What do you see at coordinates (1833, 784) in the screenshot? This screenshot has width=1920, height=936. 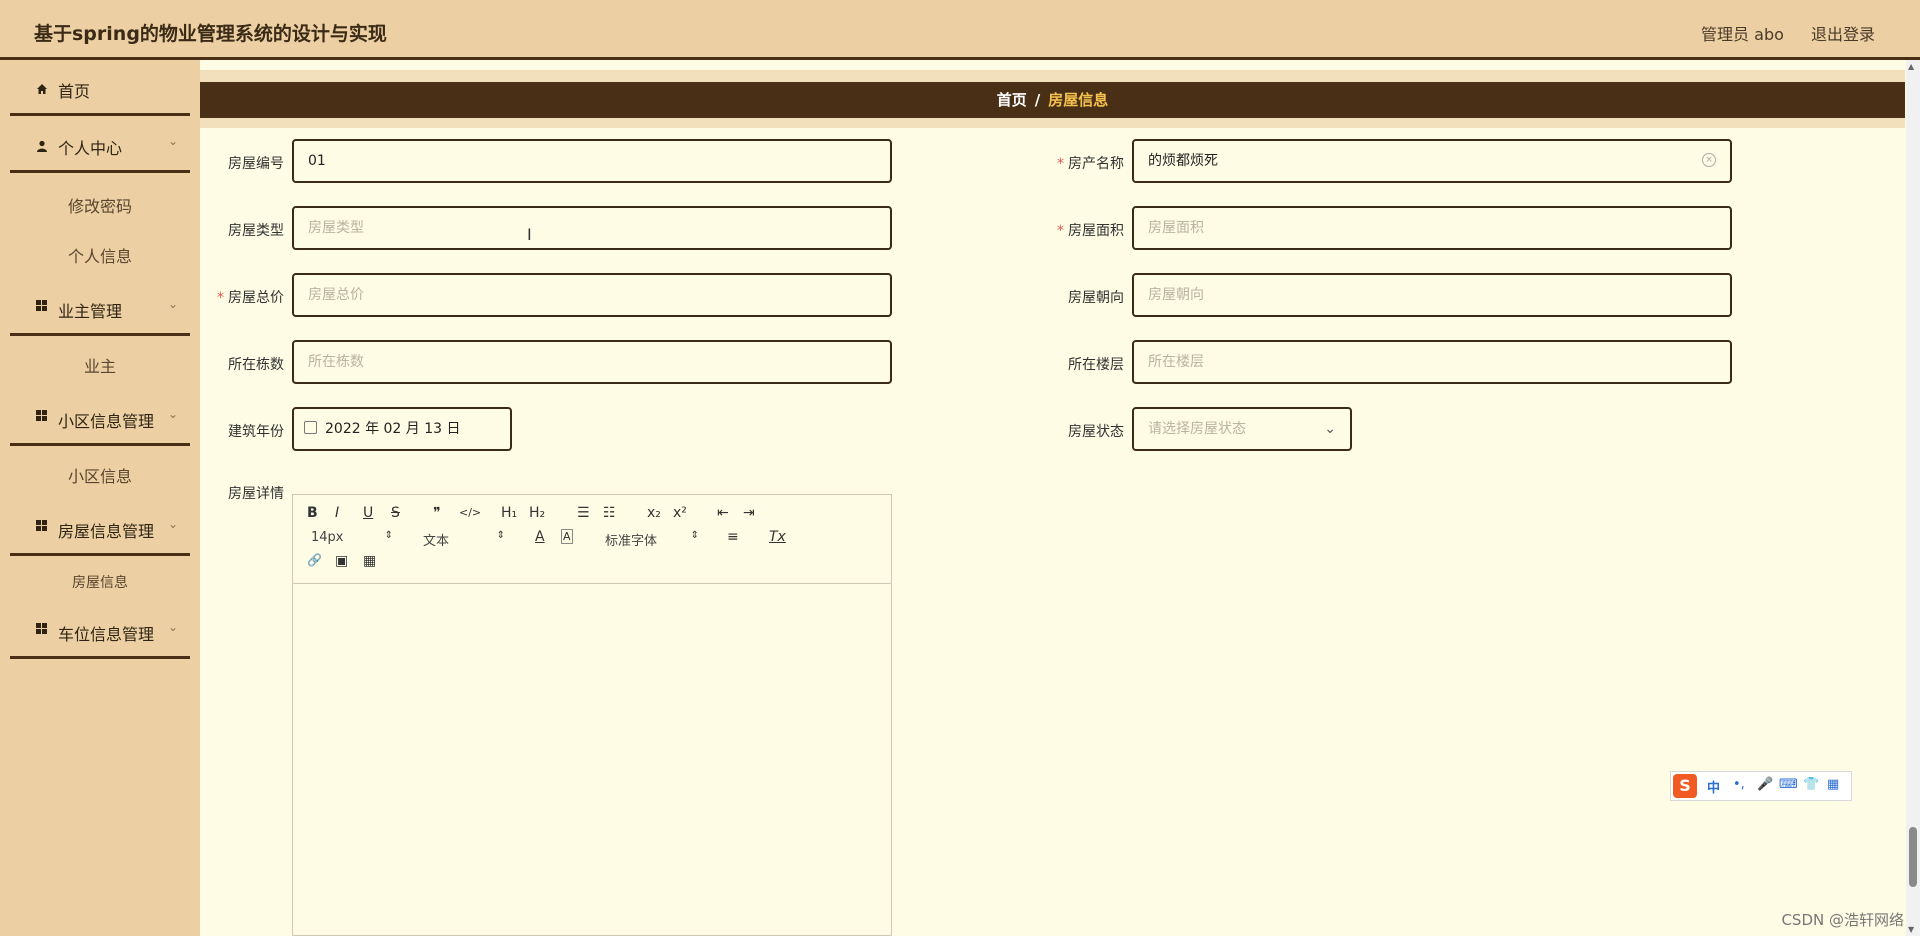 I see `apps-icon: ▦` at bounding box center [1833, 784].